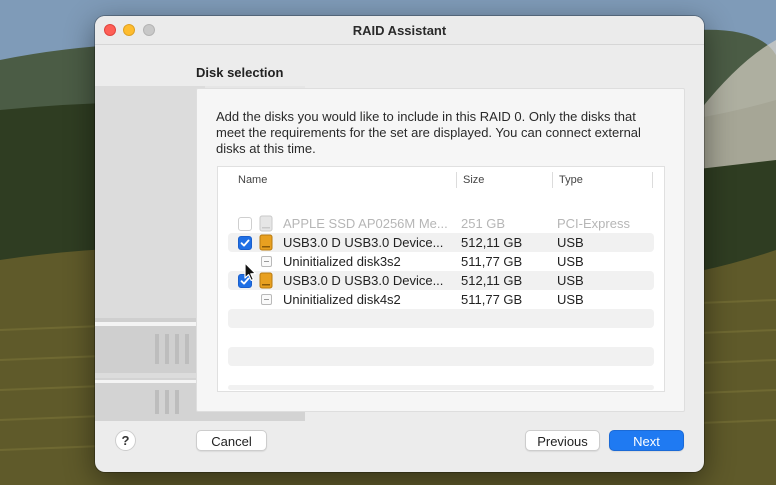  I want to click on column-header-type: Type, so click(571, 180).